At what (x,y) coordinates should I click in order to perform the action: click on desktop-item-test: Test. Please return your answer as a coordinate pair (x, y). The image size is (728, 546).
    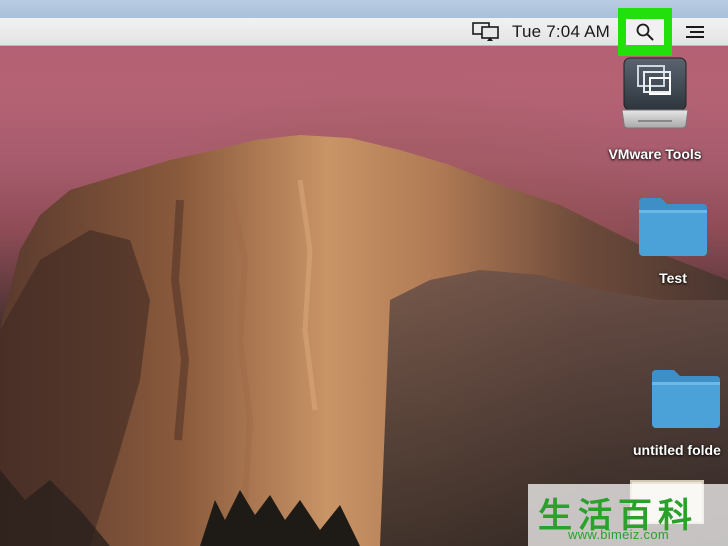
    Looking at the image, I should click on (673, 240).